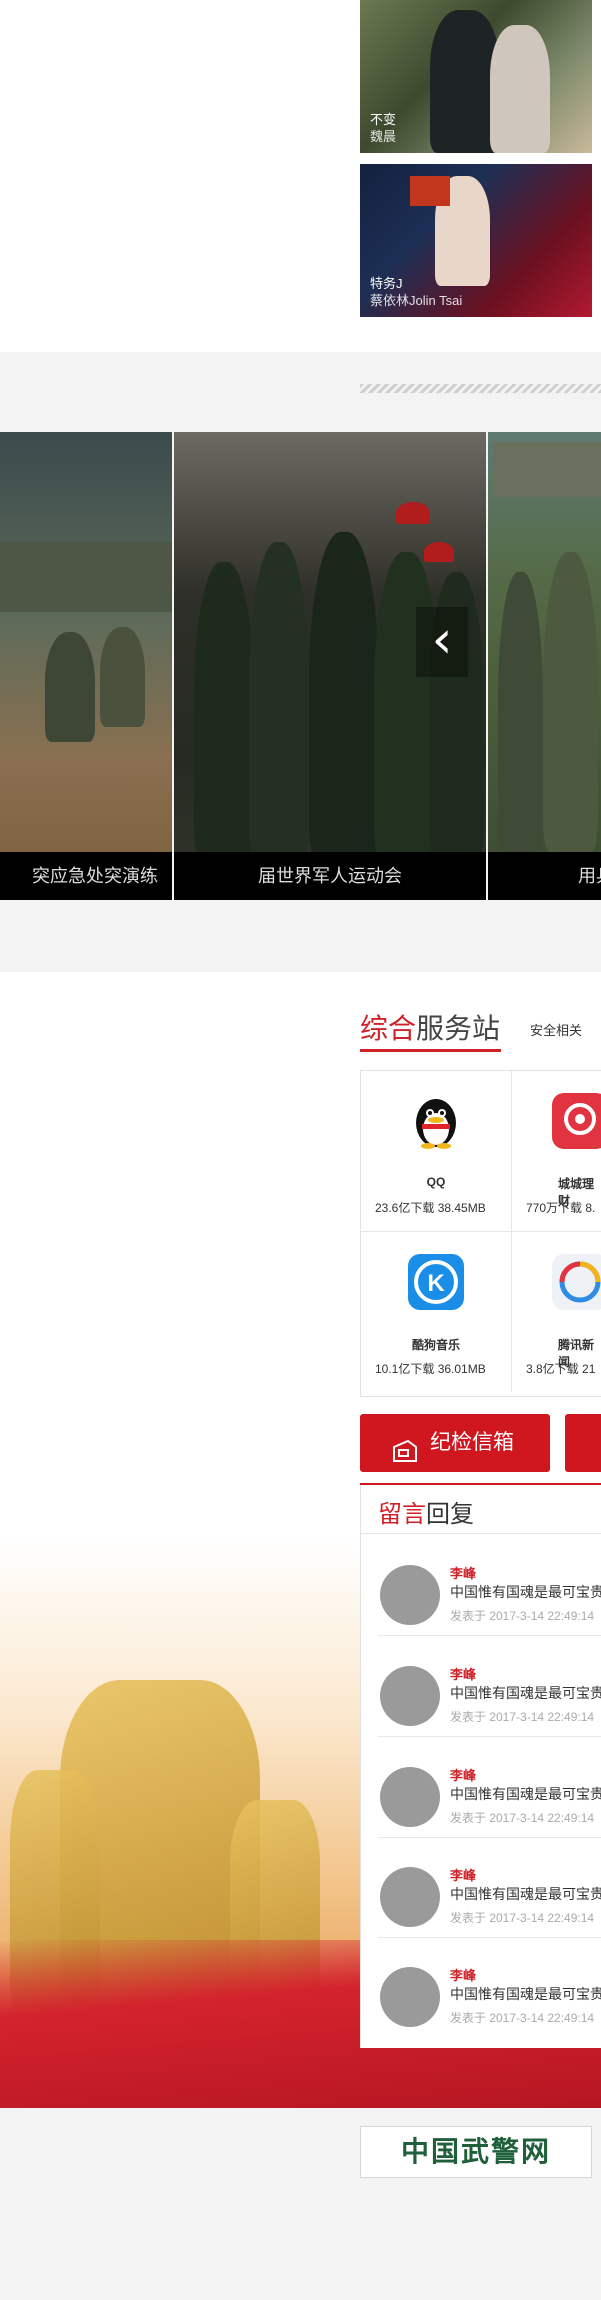  I want to click on app-name: QQ, so click(436, 1182).